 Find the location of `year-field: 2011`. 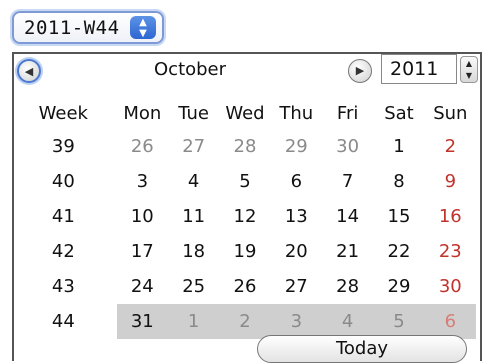

year-field: 2011 is located at coordinates (419, 69).